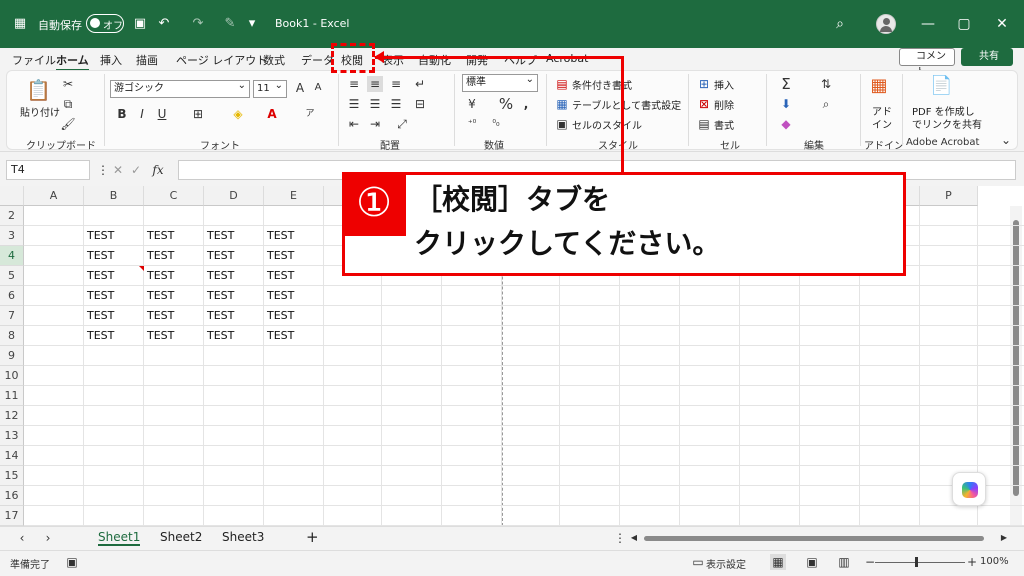  Describe the element at coordinates (562, 104) in the screenshot. I see `format-as-table-icon: ▦` at that location.